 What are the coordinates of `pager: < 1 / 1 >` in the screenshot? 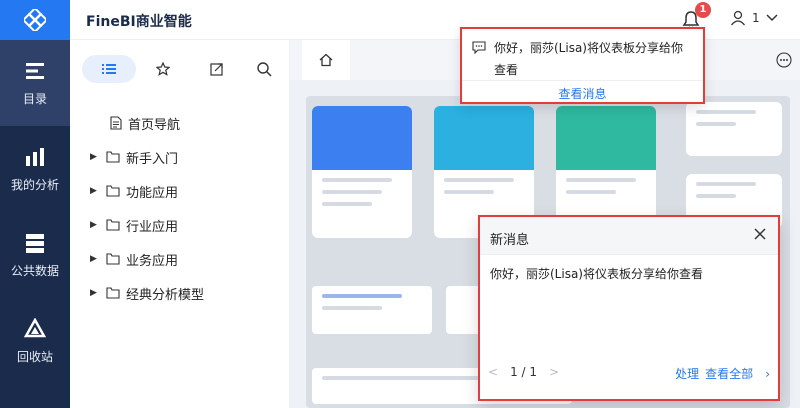 It's located at (523, 372).